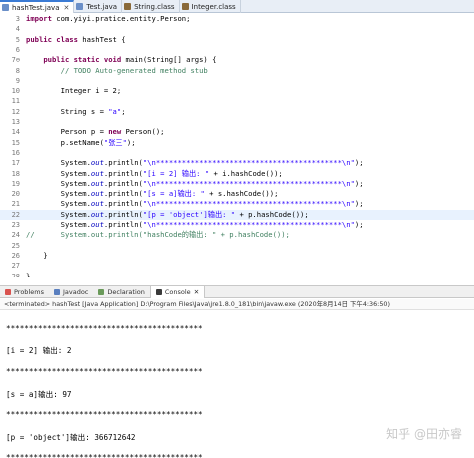  Describe the element at coordinates (76, 39) in the screenshot. I see `code-text: public class hashTest {` at that location.